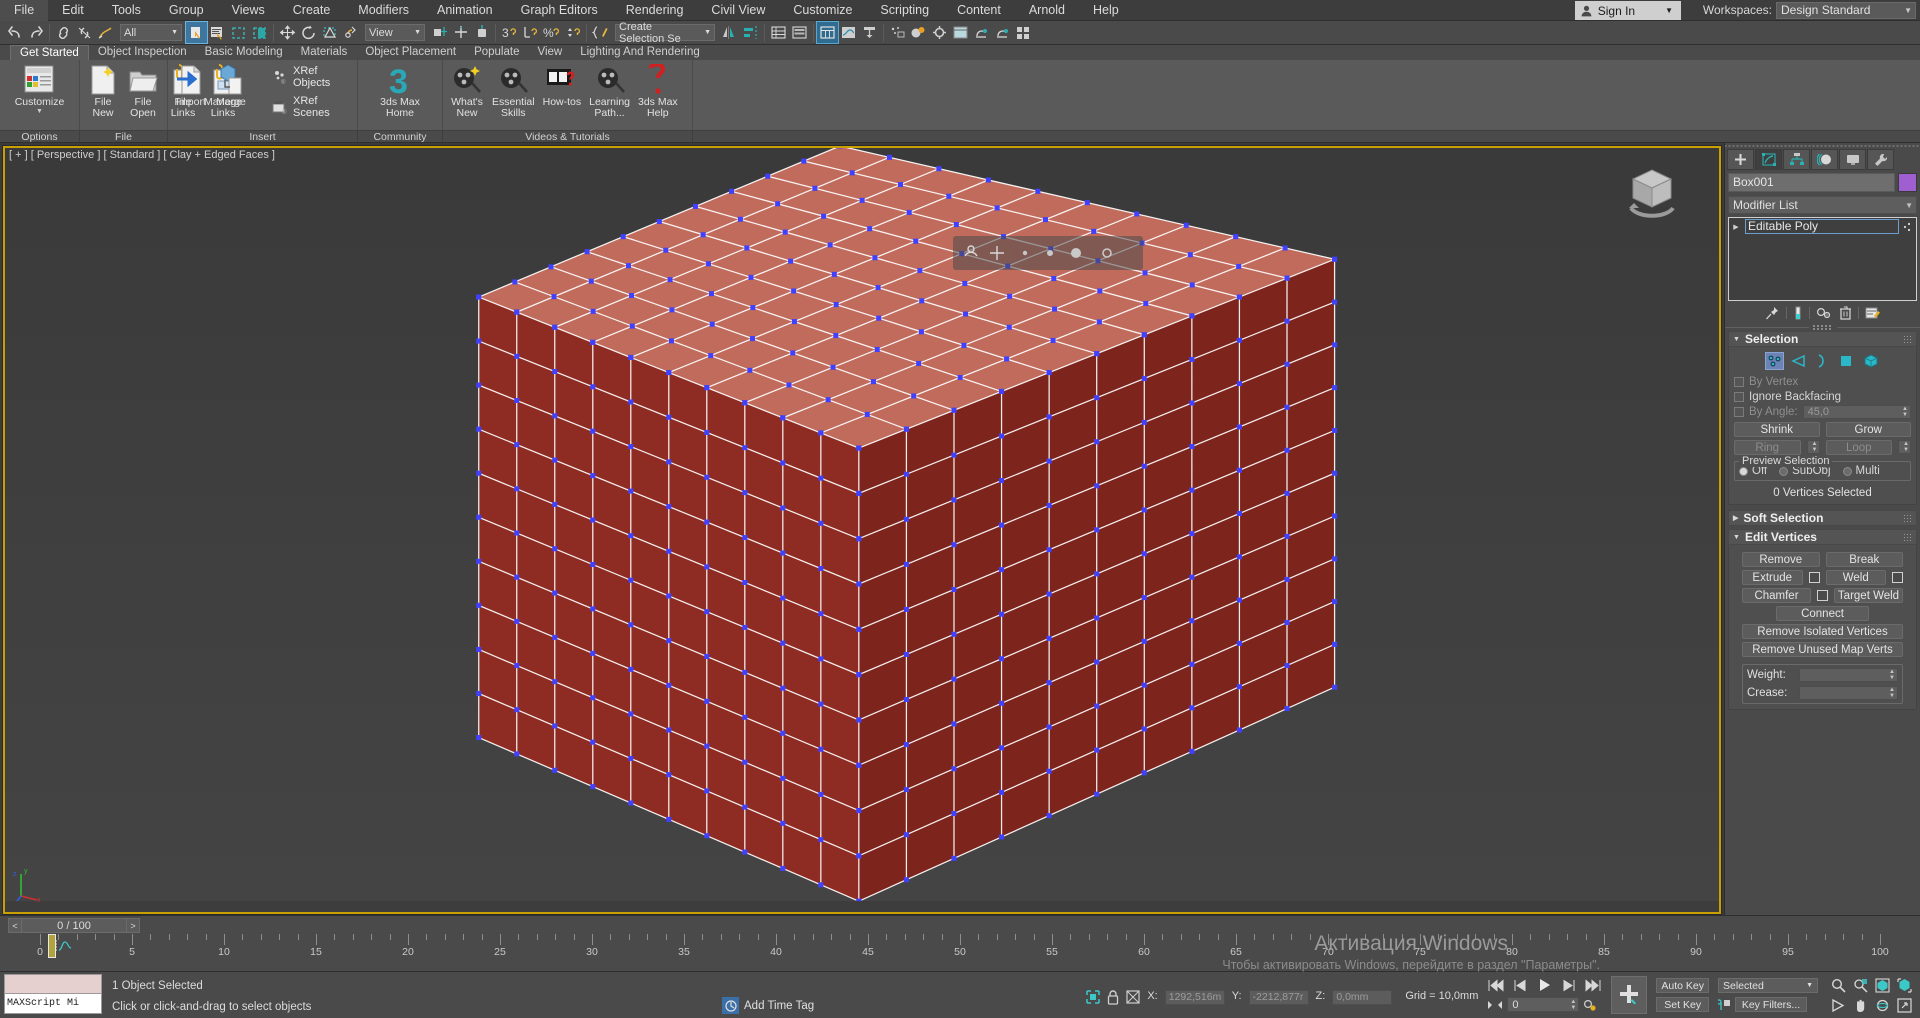  Describe the element at coordinates (124, 137) in the screenshot. I see `ribbon-group-label-file: File` at that location.